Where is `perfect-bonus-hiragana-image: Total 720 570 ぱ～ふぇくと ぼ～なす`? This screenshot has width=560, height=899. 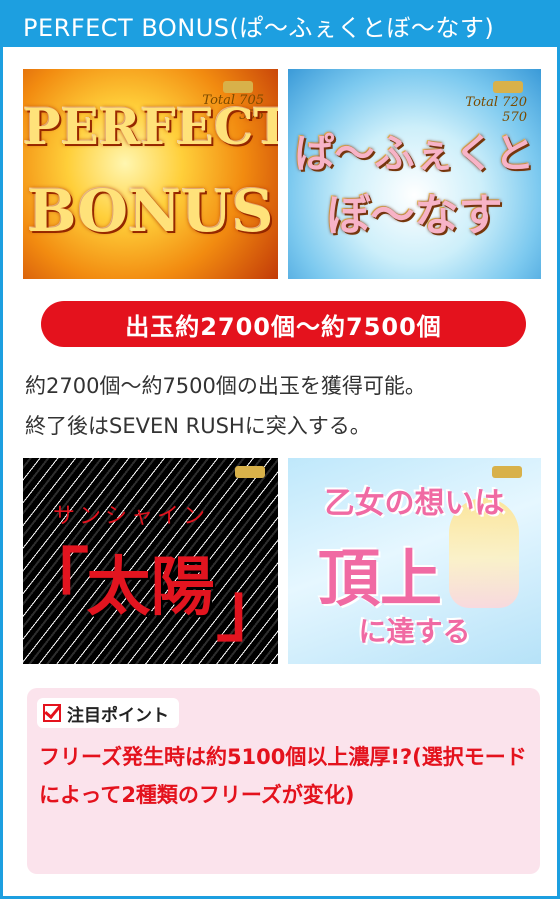
perfect-bonus-hiragana-image: Total 720 570 ぱ～ふぇくと ぼ～なす is located at coordinates (414, 174).